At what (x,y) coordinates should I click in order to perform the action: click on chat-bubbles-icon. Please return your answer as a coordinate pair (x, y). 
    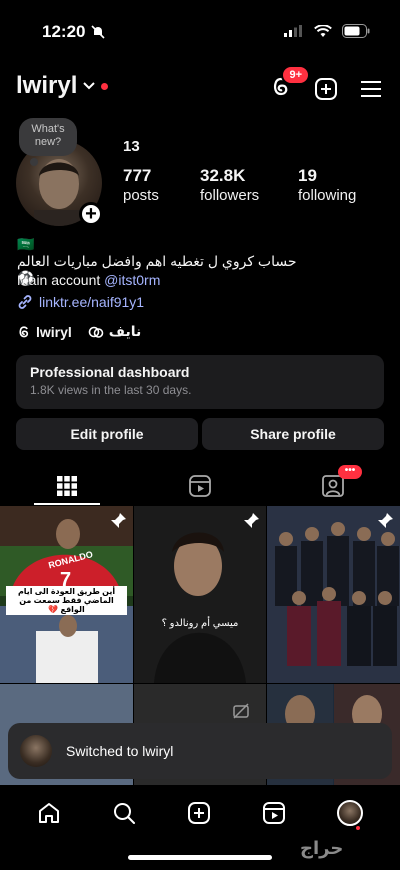
    Looking at the image, I should click on (96, 332).